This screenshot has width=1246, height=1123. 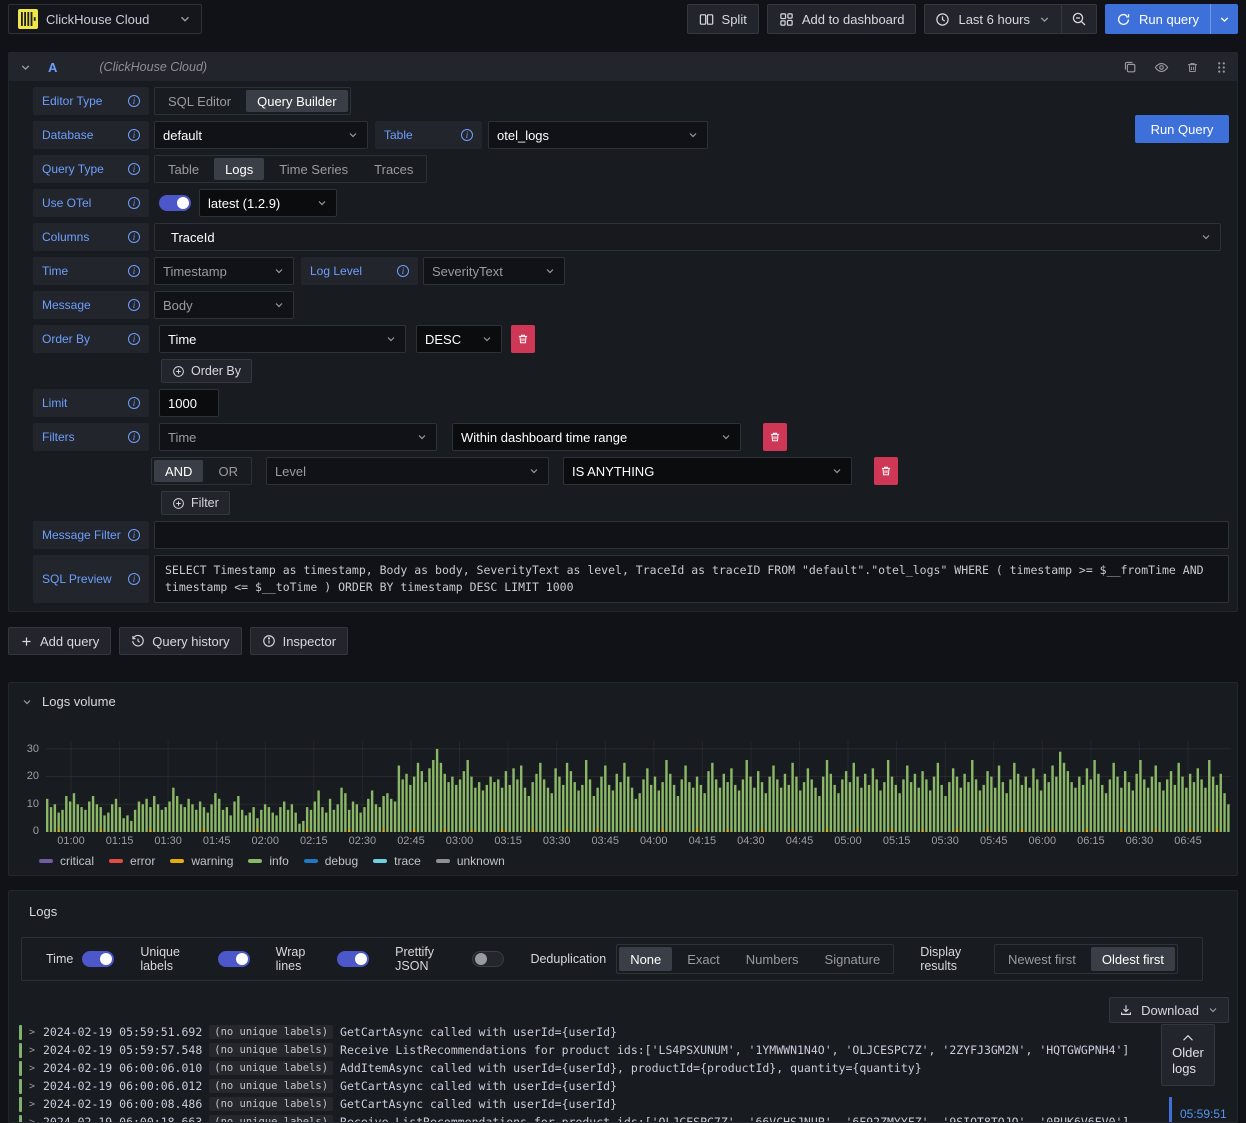 I want to click on logs-volume-header: Logs volume, so click(x=68, y=701).